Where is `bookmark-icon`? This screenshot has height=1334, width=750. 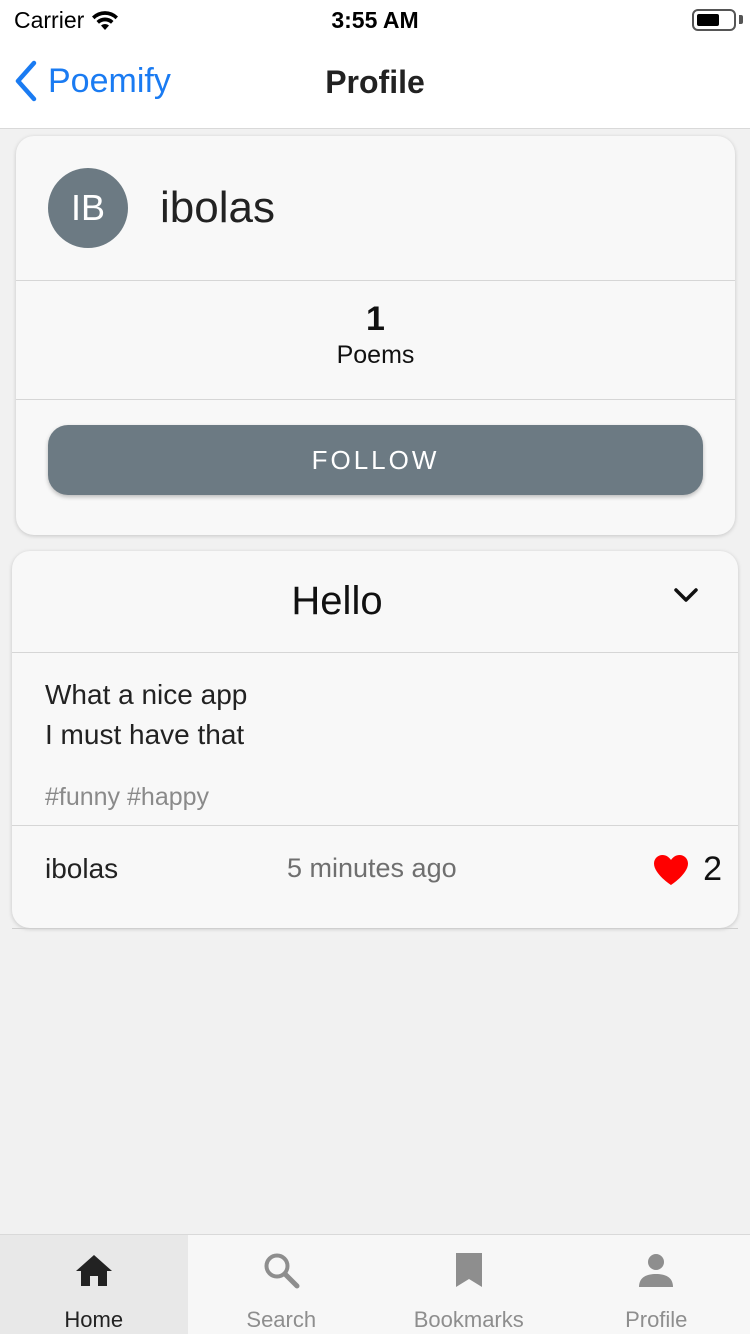
bookmark-icon is located at coordinates (468, 1270).